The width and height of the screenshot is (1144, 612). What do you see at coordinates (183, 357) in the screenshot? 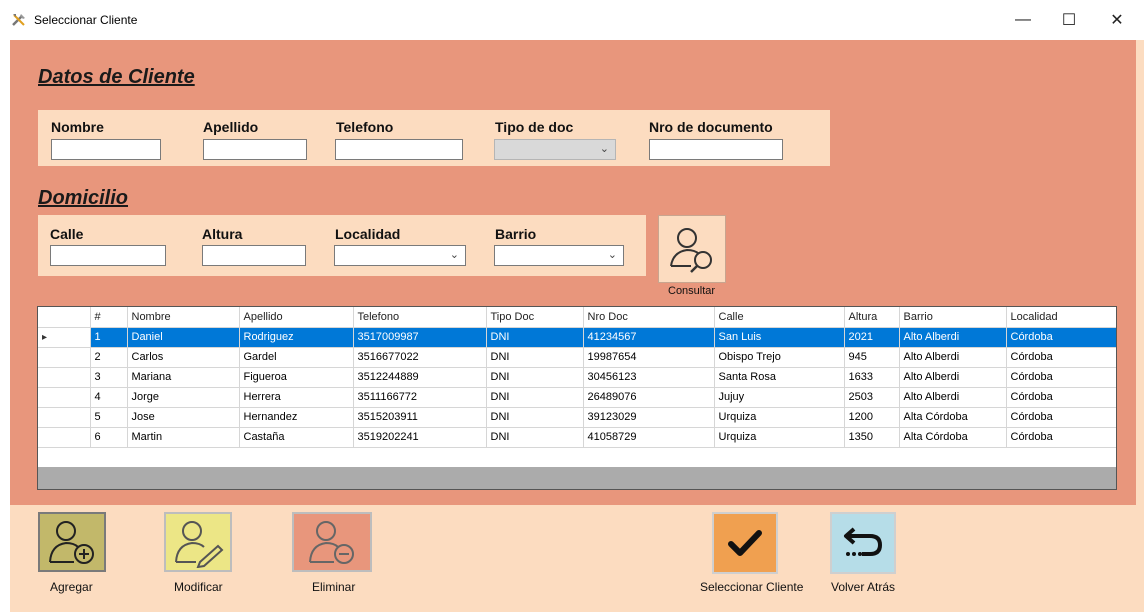
I see `table-cell: Carlos` at bounding box center [183, 357].